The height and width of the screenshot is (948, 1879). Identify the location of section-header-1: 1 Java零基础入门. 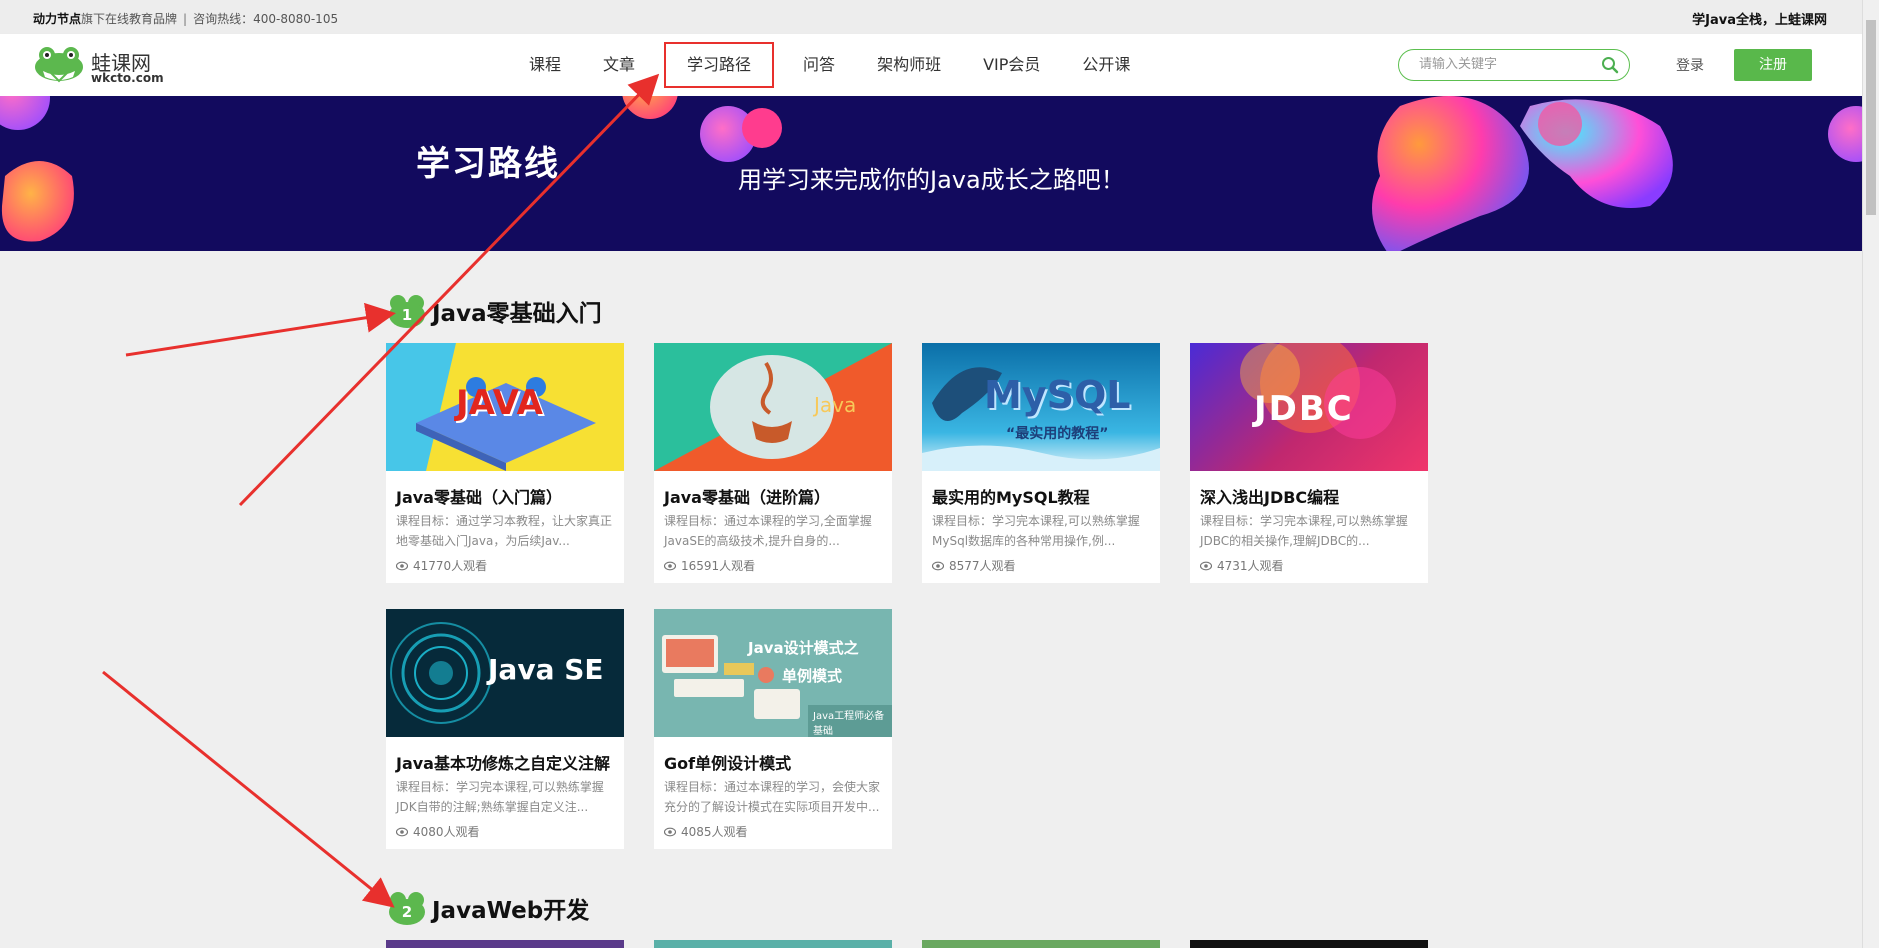
(495, 311).